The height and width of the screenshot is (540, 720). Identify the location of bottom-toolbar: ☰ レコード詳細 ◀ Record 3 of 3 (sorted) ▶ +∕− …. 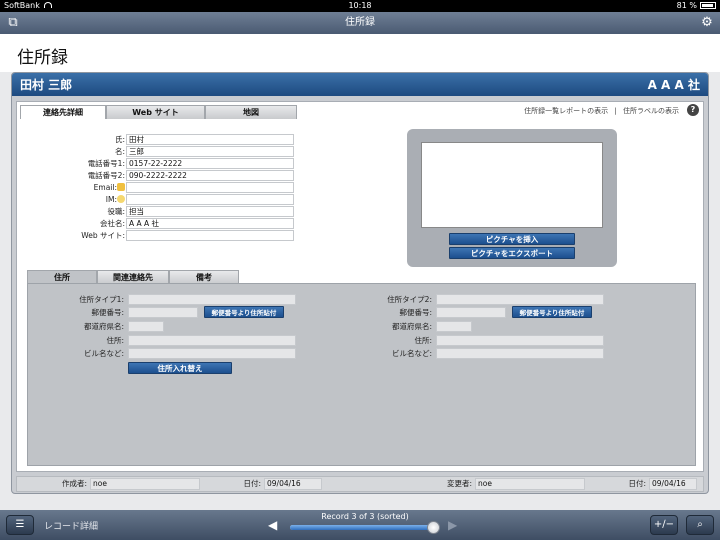
(360, 525).